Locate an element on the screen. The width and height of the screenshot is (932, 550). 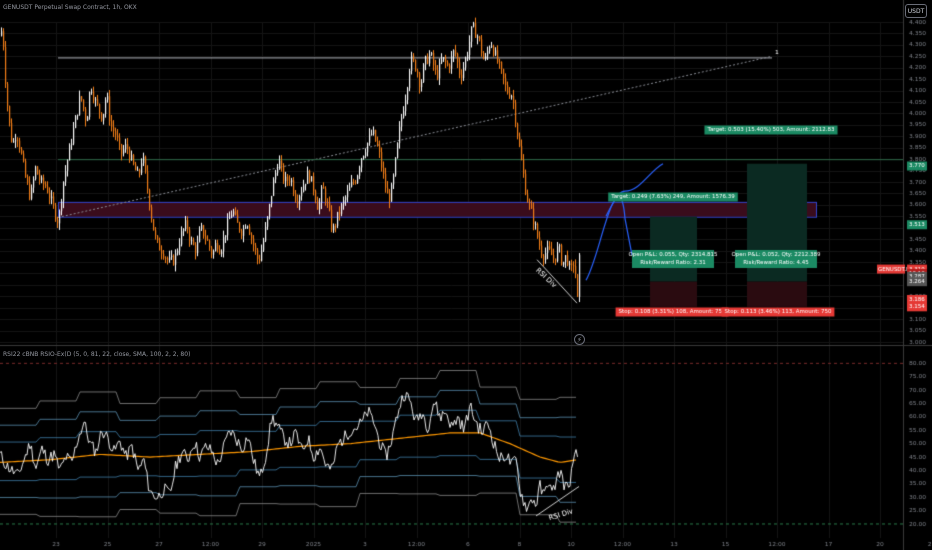
currency-button: USDT is located at coordinates (916, 11).